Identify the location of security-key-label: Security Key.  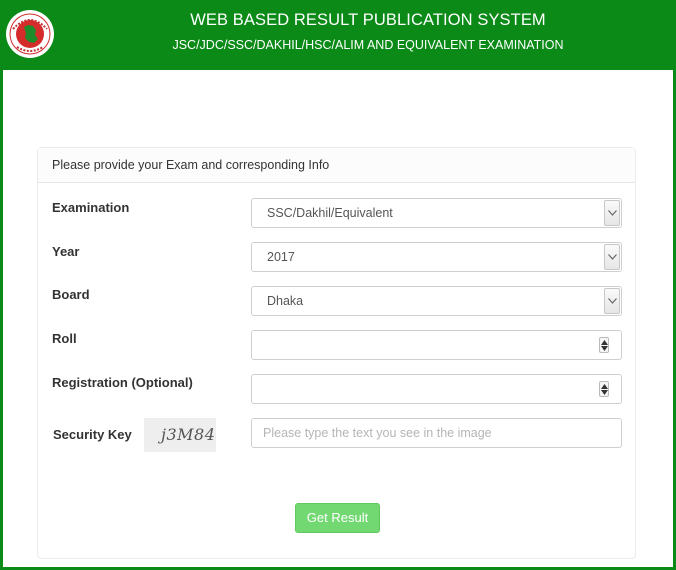
(92, 434).